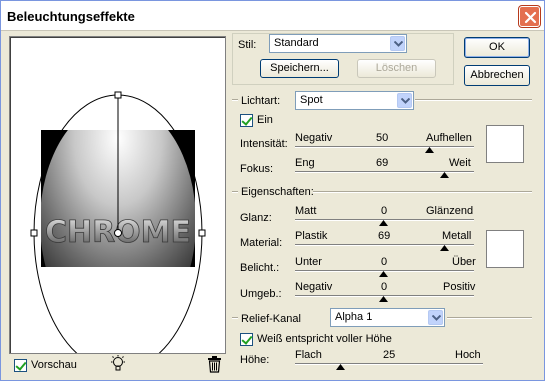 The width and height of the screenshot is (545, 381). I want to click on ambience-max-label: Positiv, so click(459, 287).